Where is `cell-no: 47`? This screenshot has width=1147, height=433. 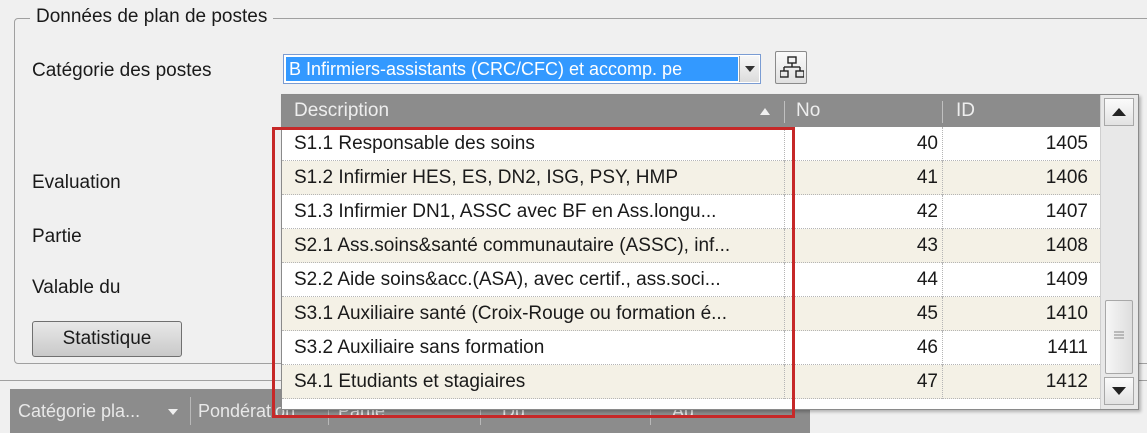
cell-no: 47 is located at coordinates (927, 381).